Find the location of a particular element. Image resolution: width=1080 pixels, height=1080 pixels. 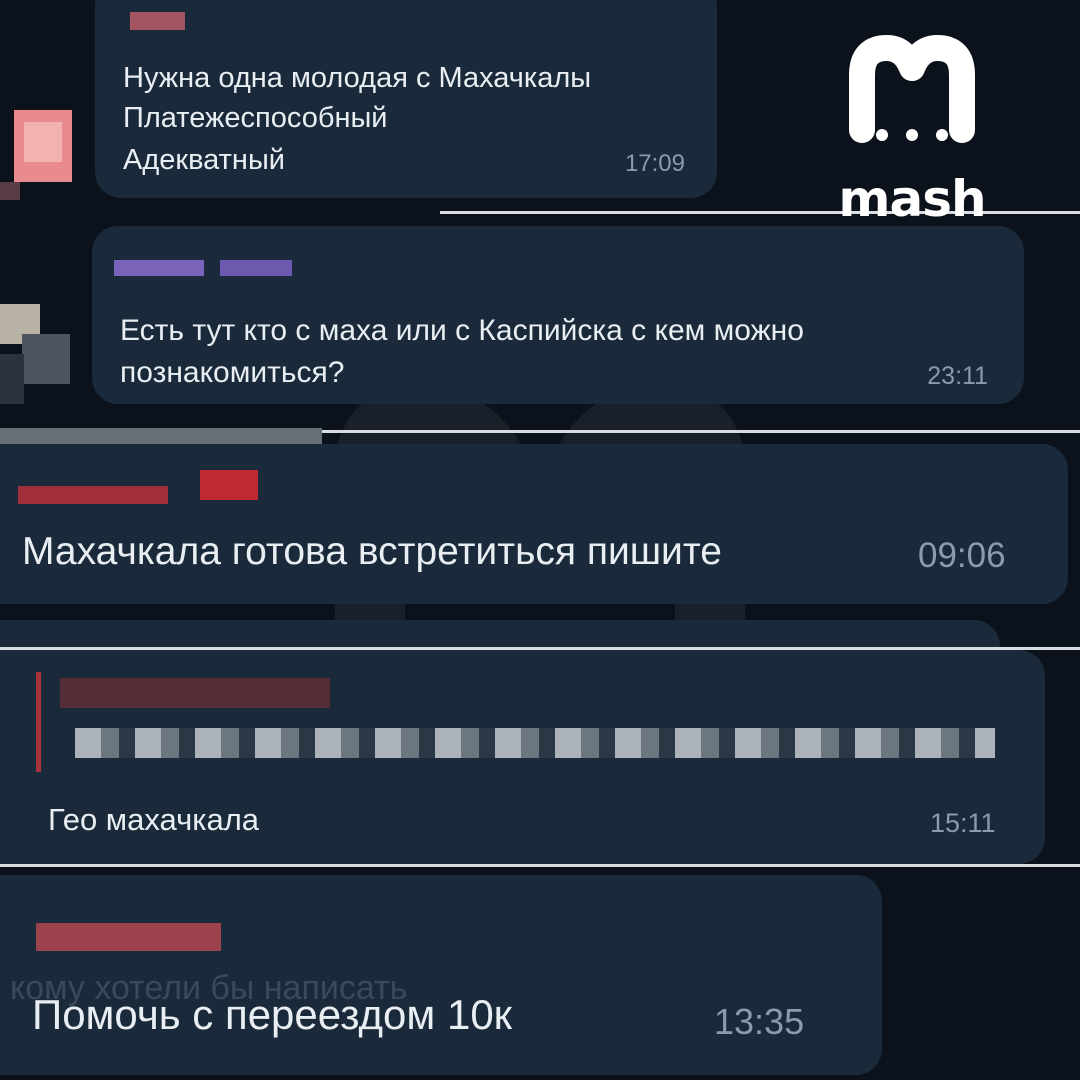

message-text-line: Нужна одна молодая с Махачкалы is located at coordinates (357, 78).